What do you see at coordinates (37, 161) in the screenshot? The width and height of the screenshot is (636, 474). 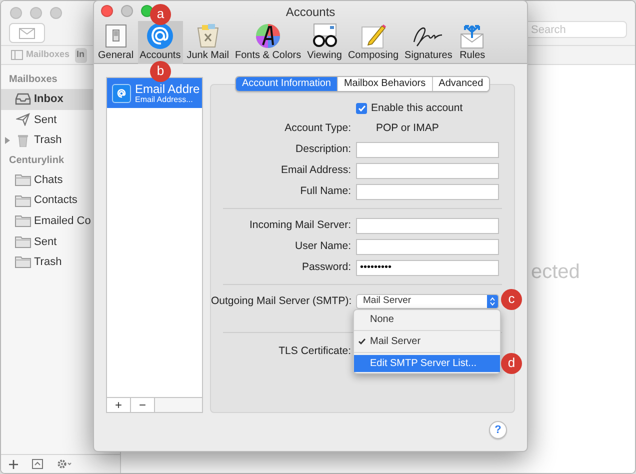 I see `section-header: Centurylink` at bounding box center [37, 161].